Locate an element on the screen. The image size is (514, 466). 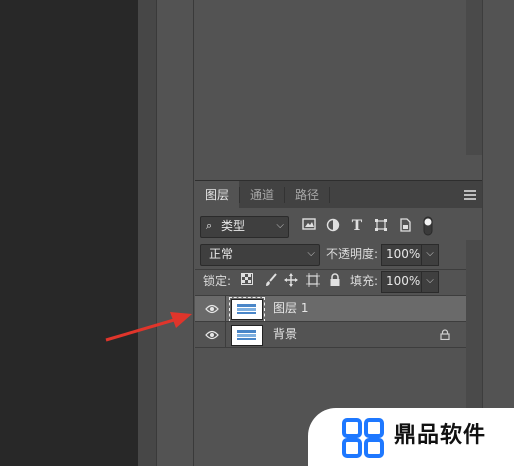
fill-label: 填充: is located at coordinates (364, 281).